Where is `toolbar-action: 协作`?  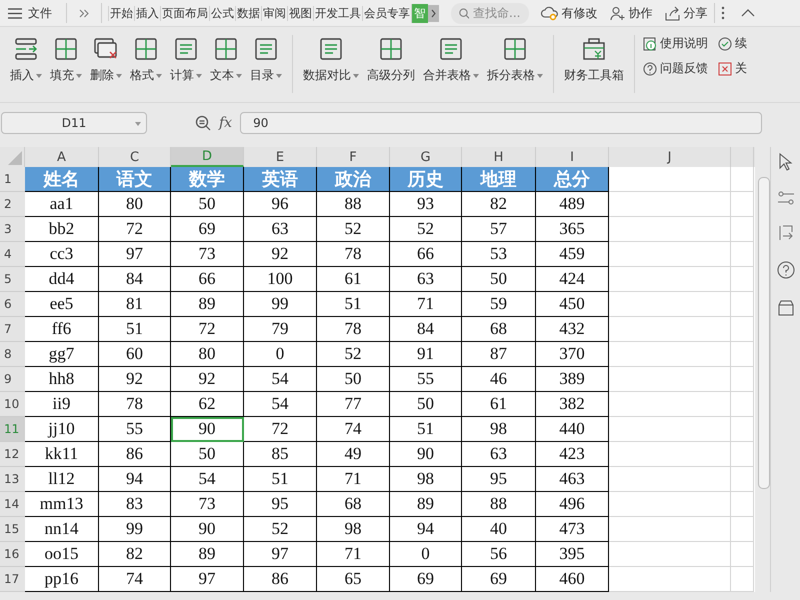 toolbar-action: 协作 is located at coordinates (631, 13).